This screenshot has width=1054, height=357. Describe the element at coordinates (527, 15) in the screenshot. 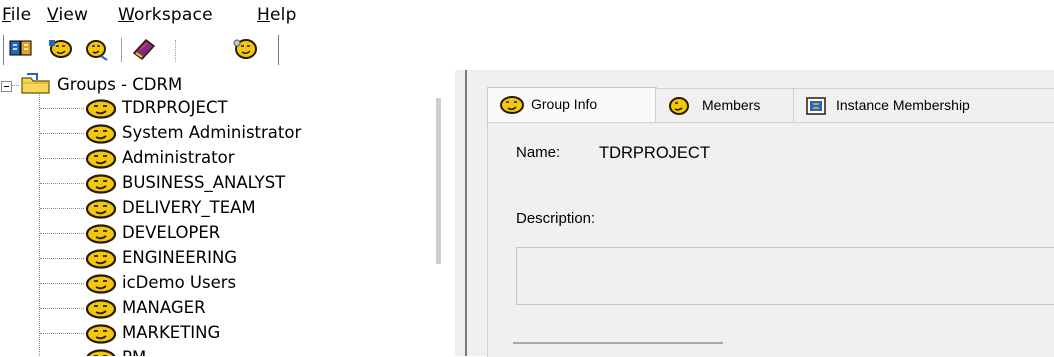

I see `menu-bar: File View Workspace Help` at that location.